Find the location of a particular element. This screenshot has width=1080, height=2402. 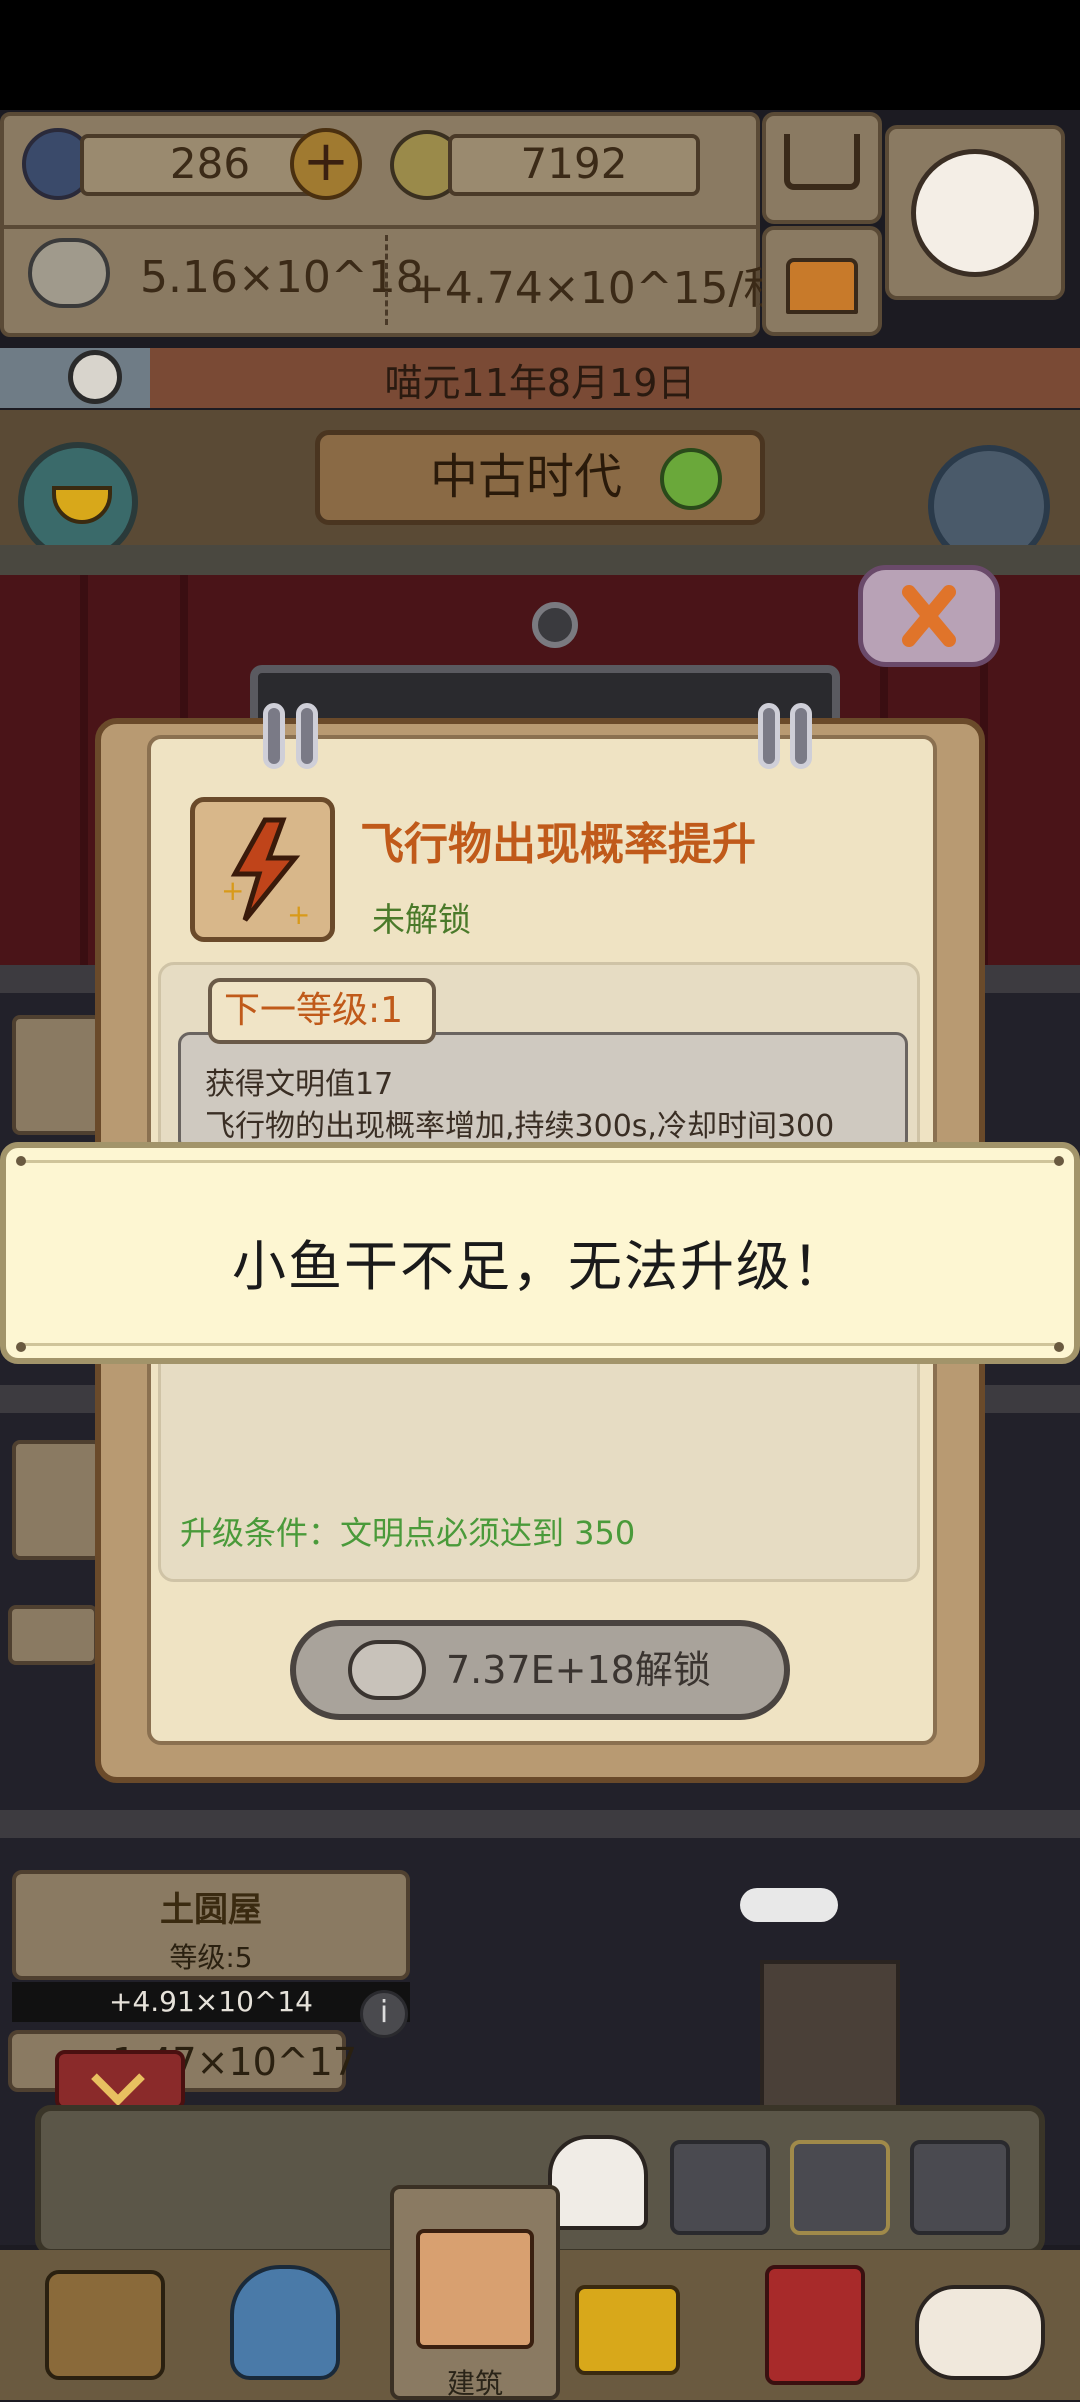

toast-message: 小鱼干不足，无法升级！ is located at coordinates (540, 1266).